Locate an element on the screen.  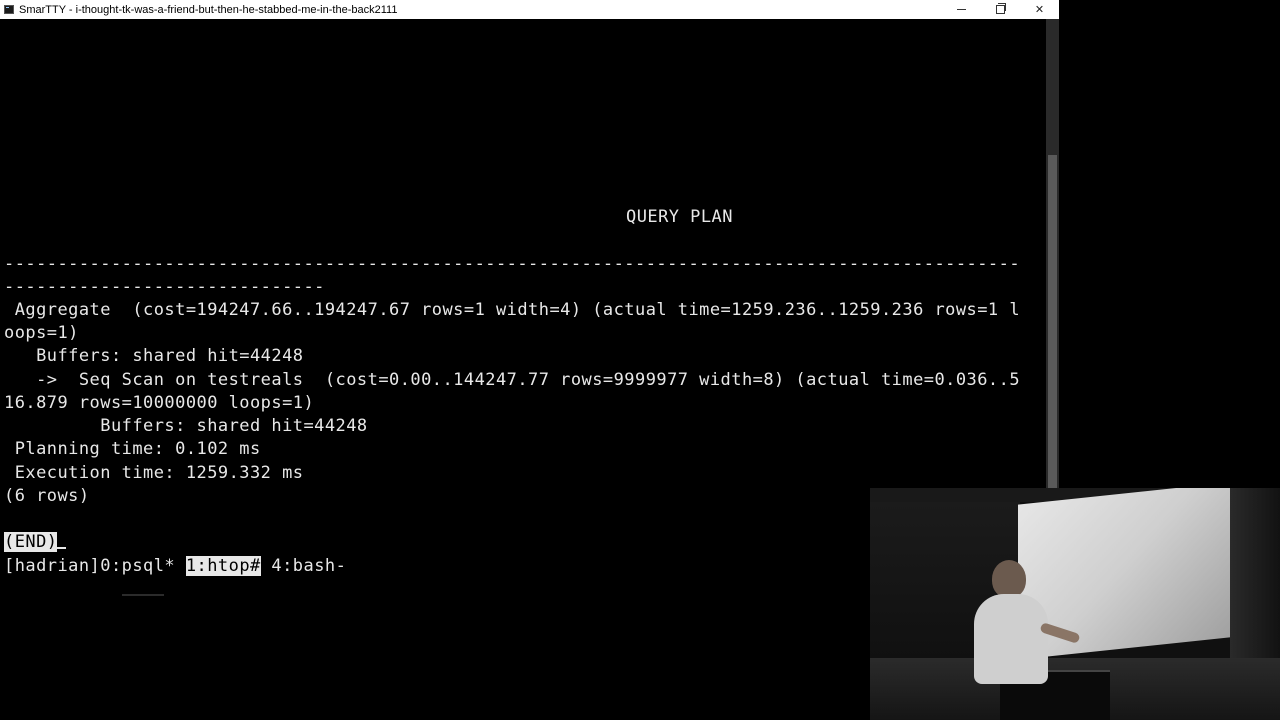
text-cursor is located at coordinates (62, 548).